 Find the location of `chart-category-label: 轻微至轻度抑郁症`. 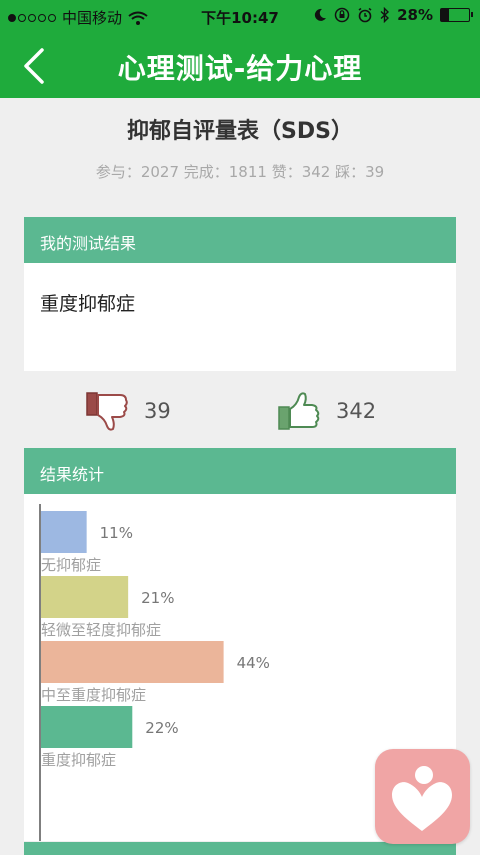

chart-category-label: 轻微至轻度抑郁症 is located at coordinates (101, 630).